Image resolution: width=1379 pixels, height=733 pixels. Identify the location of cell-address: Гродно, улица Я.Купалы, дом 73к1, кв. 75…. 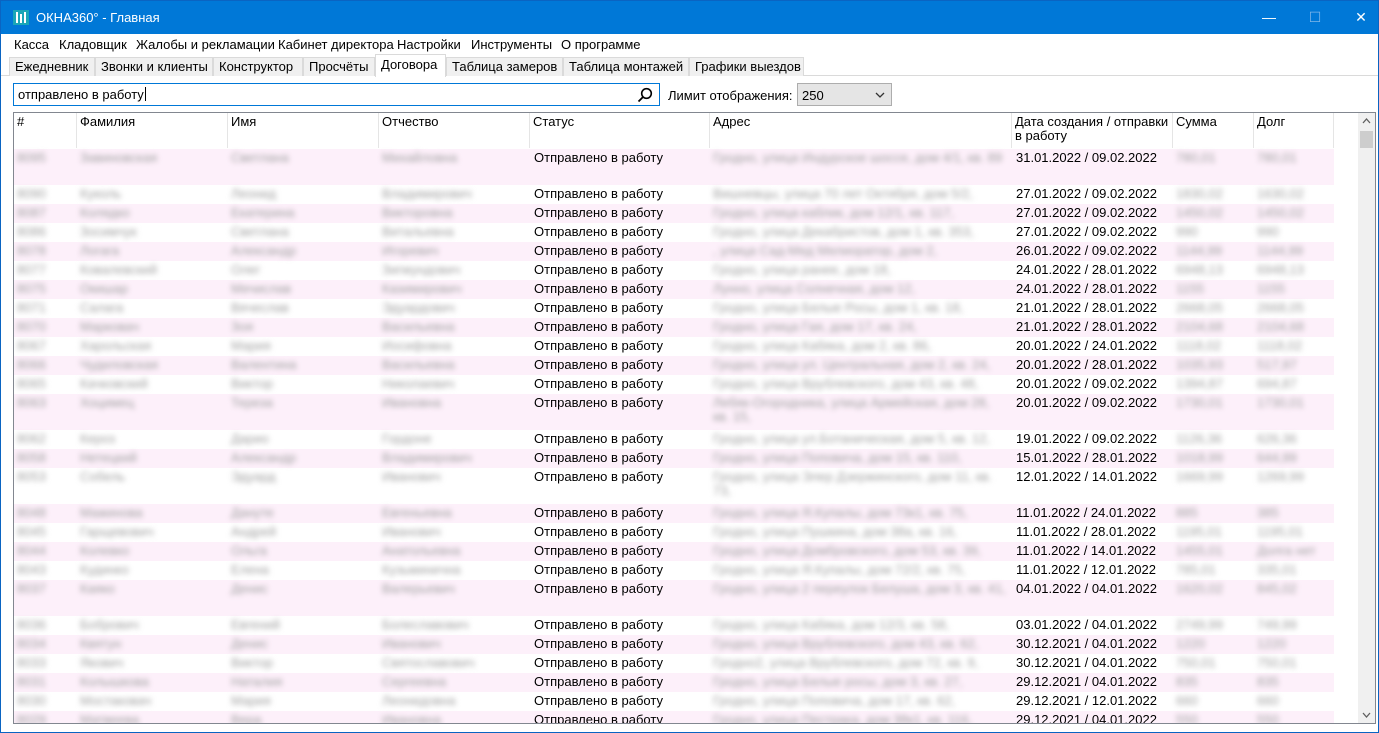
(840, 512).